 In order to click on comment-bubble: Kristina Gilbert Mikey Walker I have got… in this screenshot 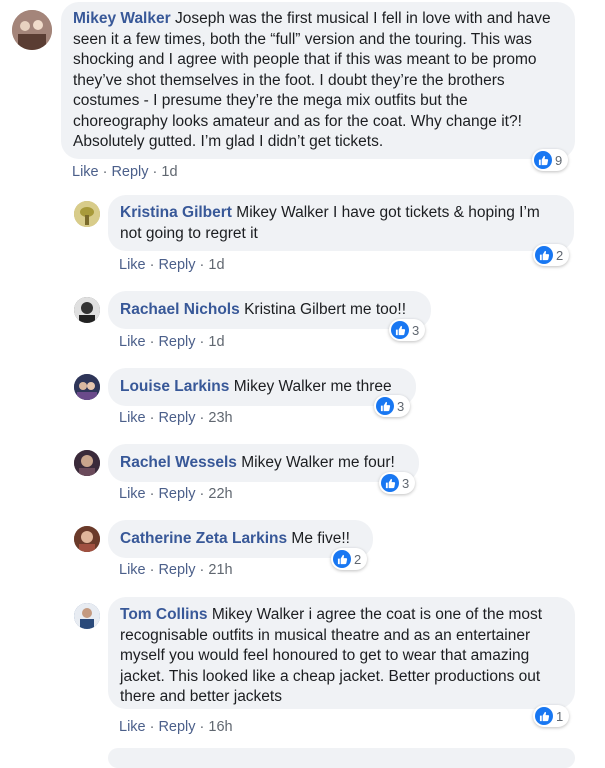, I will do `click(341, 223)`.